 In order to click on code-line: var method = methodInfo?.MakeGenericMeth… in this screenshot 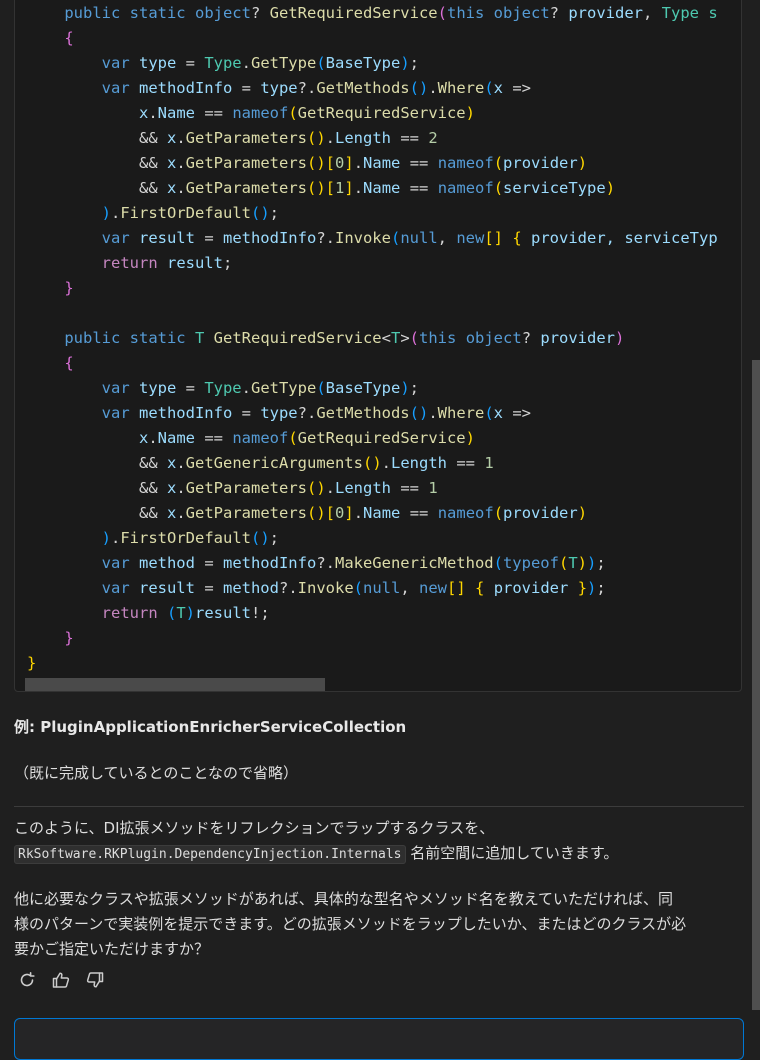, I will do `click(380, 563)`.